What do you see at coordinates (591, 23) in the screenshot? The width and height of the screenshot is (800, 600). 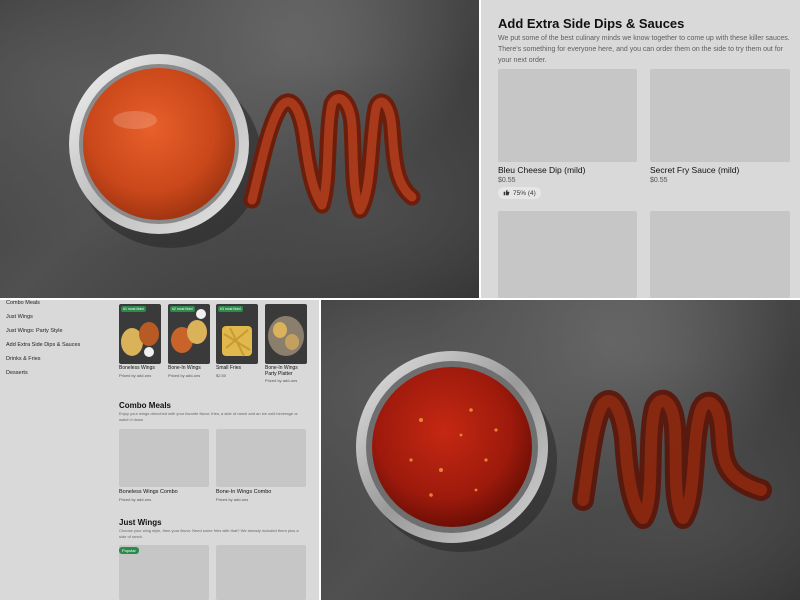 I see `section-title: Add Extra Side Dips & Sauces` at bounding box center [591, 23].